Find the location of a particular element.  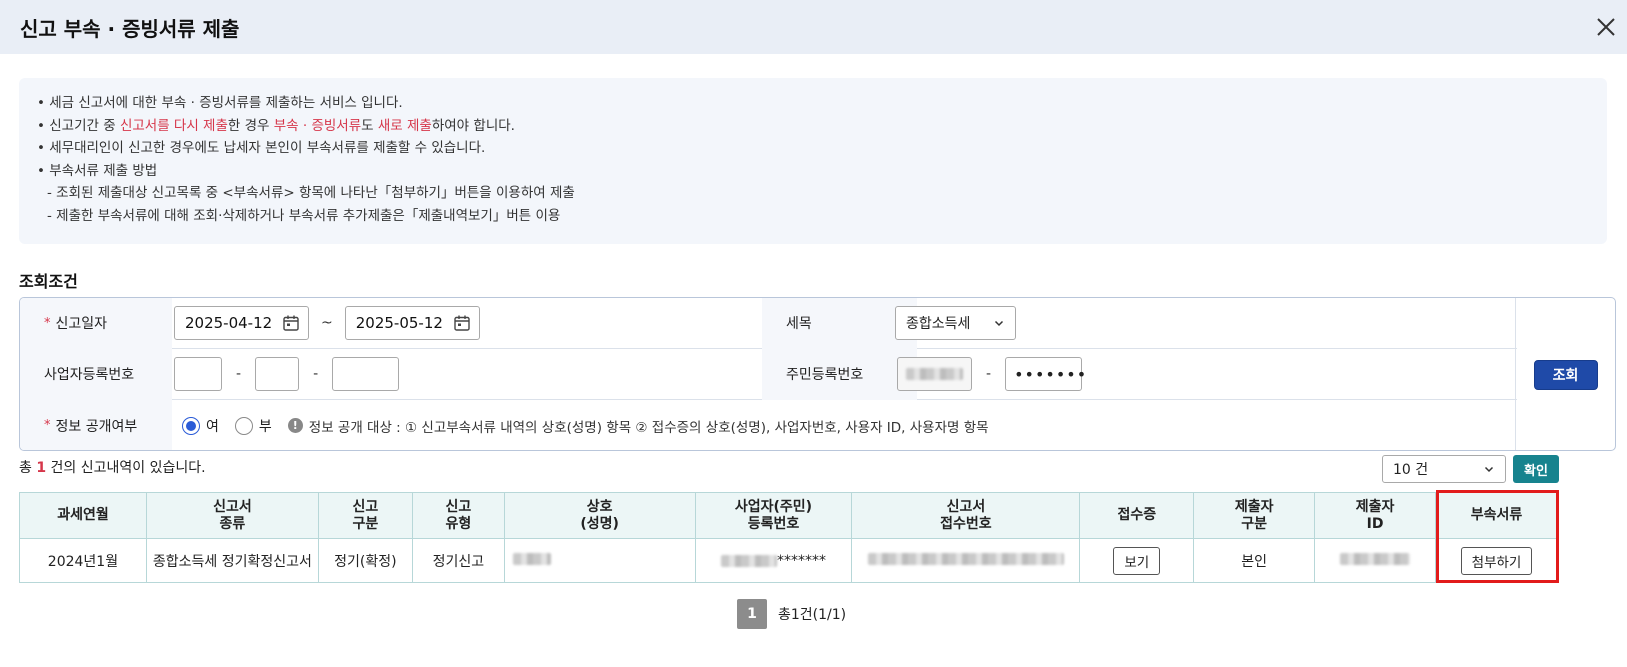

guide-text: 한 경우 is located at coordinates (250, 125).